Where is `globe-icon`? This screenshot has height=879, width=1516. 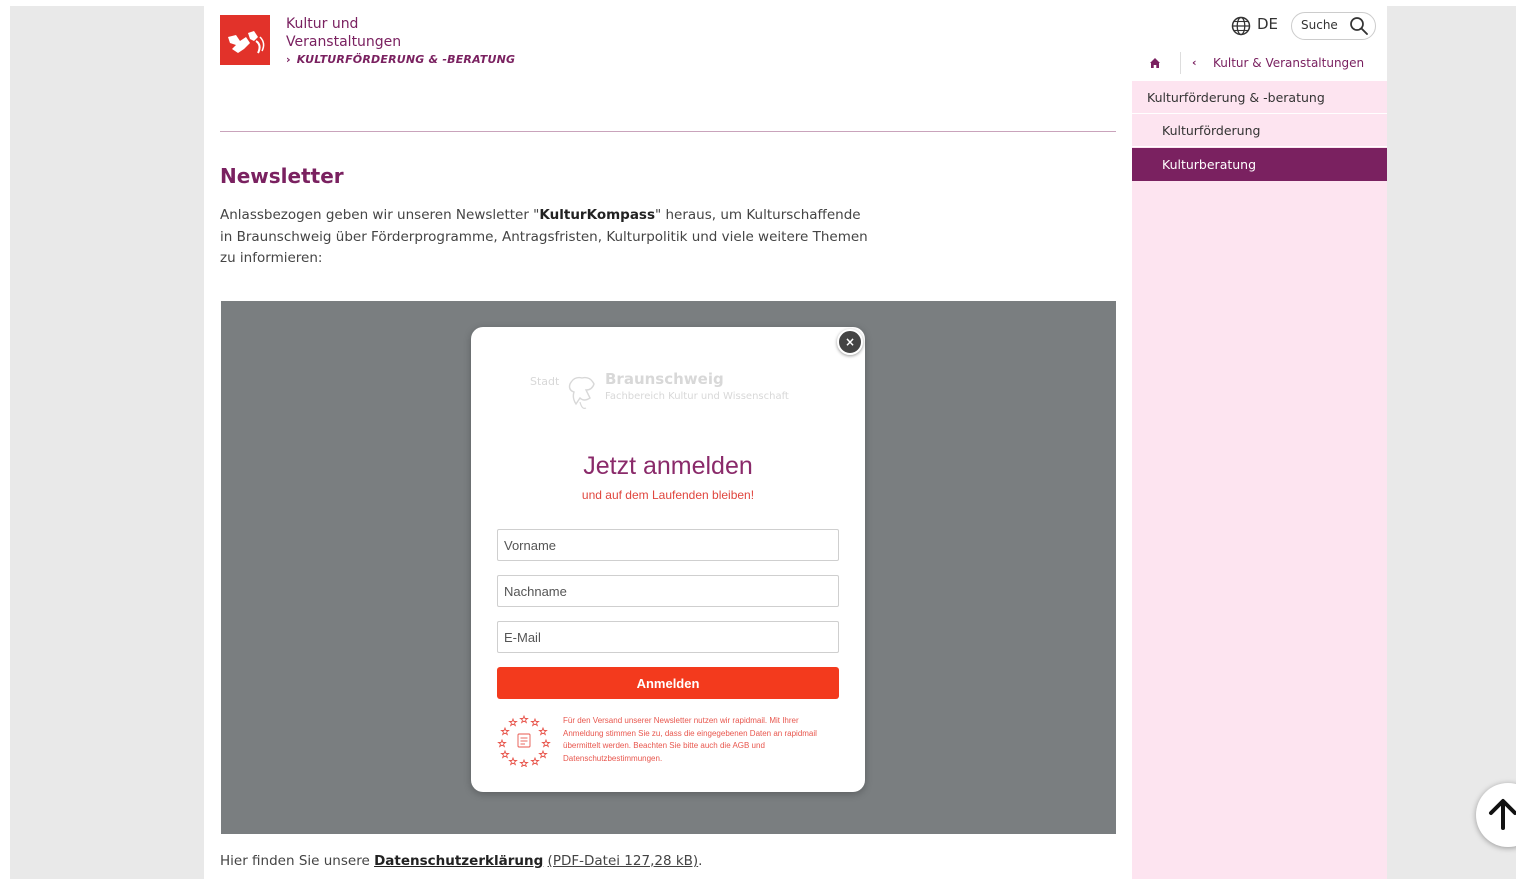 globe-icon is located at coordinates (1241, 26).